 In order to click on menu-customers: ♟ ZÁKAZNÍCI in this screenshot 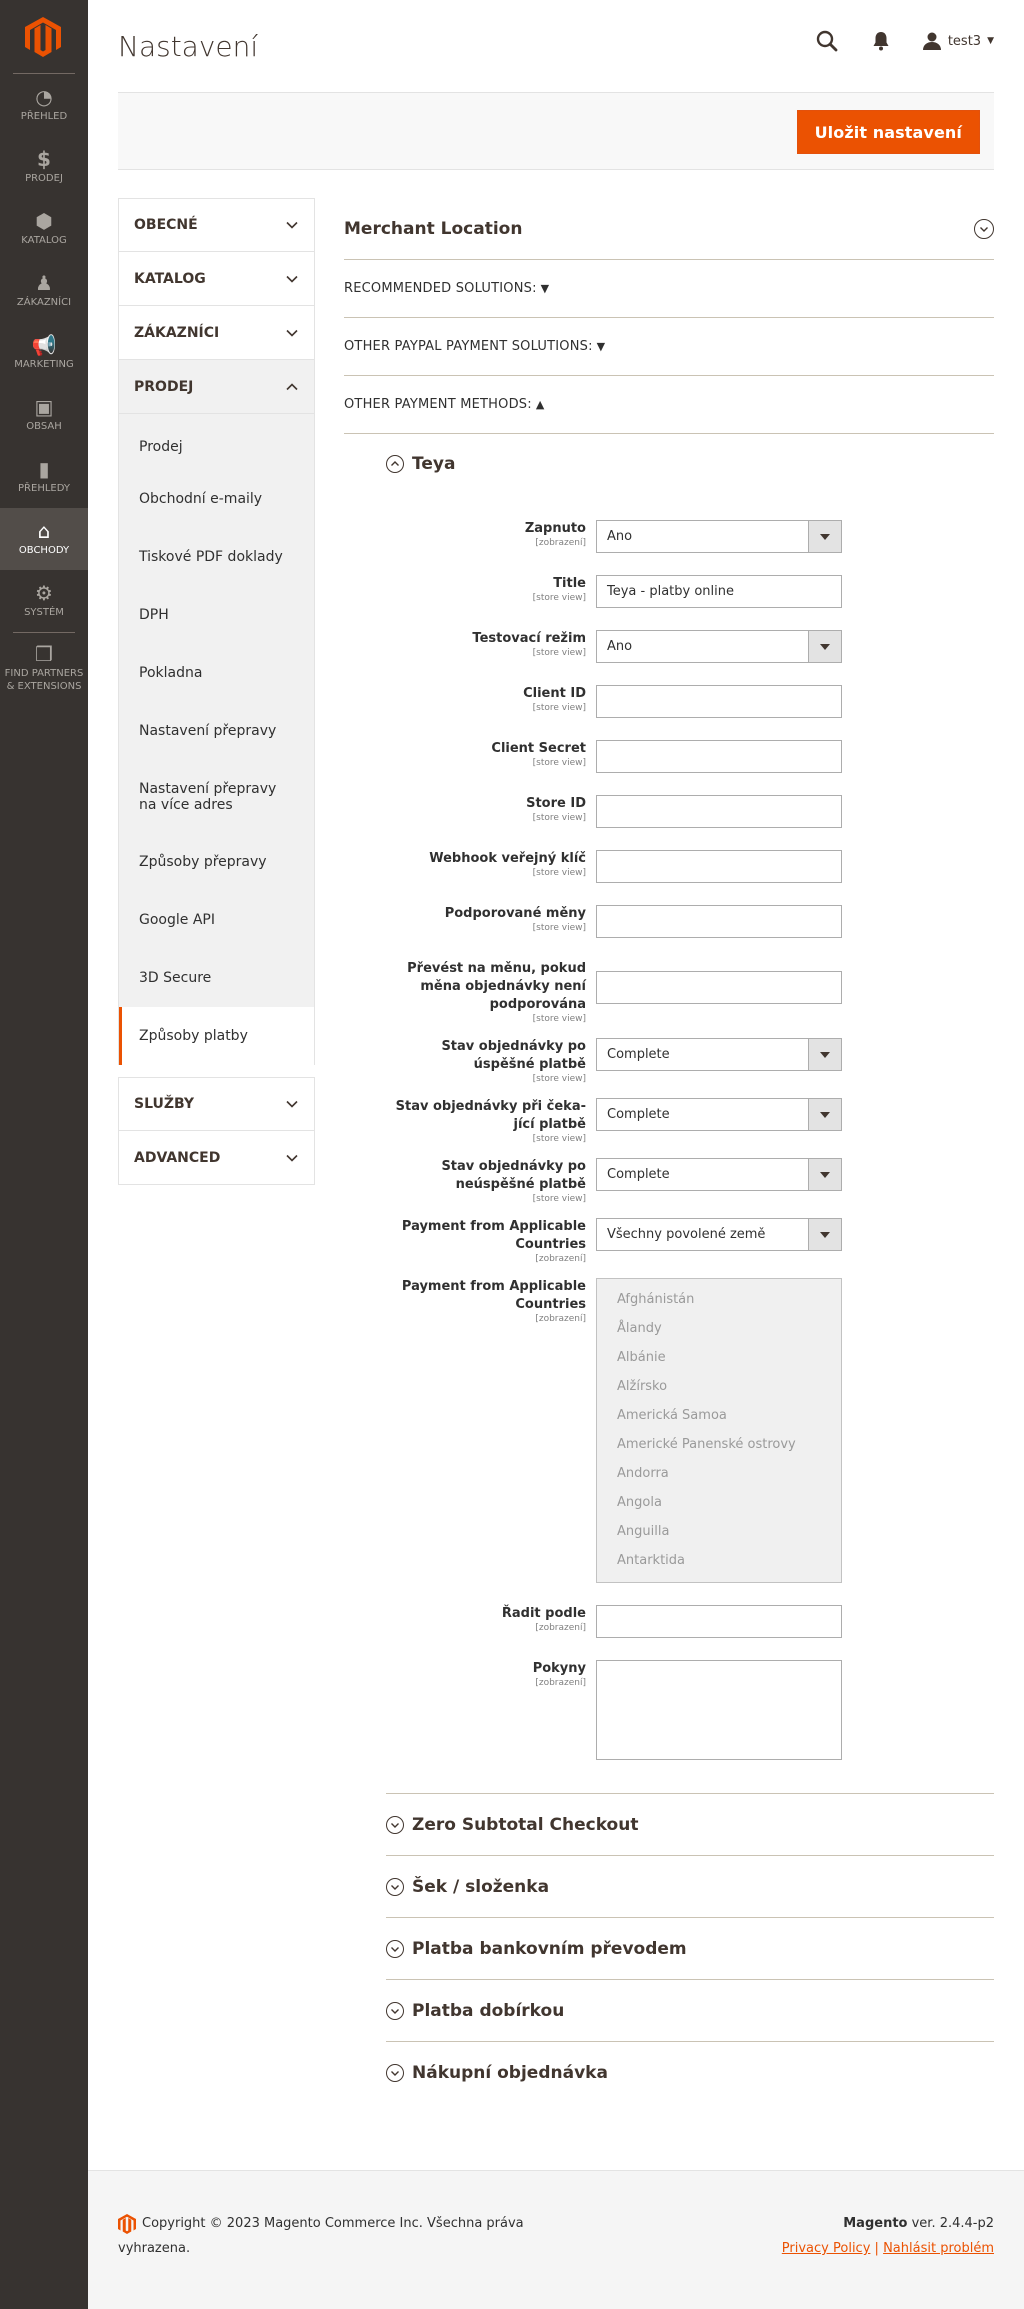, I will do `click(44, 291)`.